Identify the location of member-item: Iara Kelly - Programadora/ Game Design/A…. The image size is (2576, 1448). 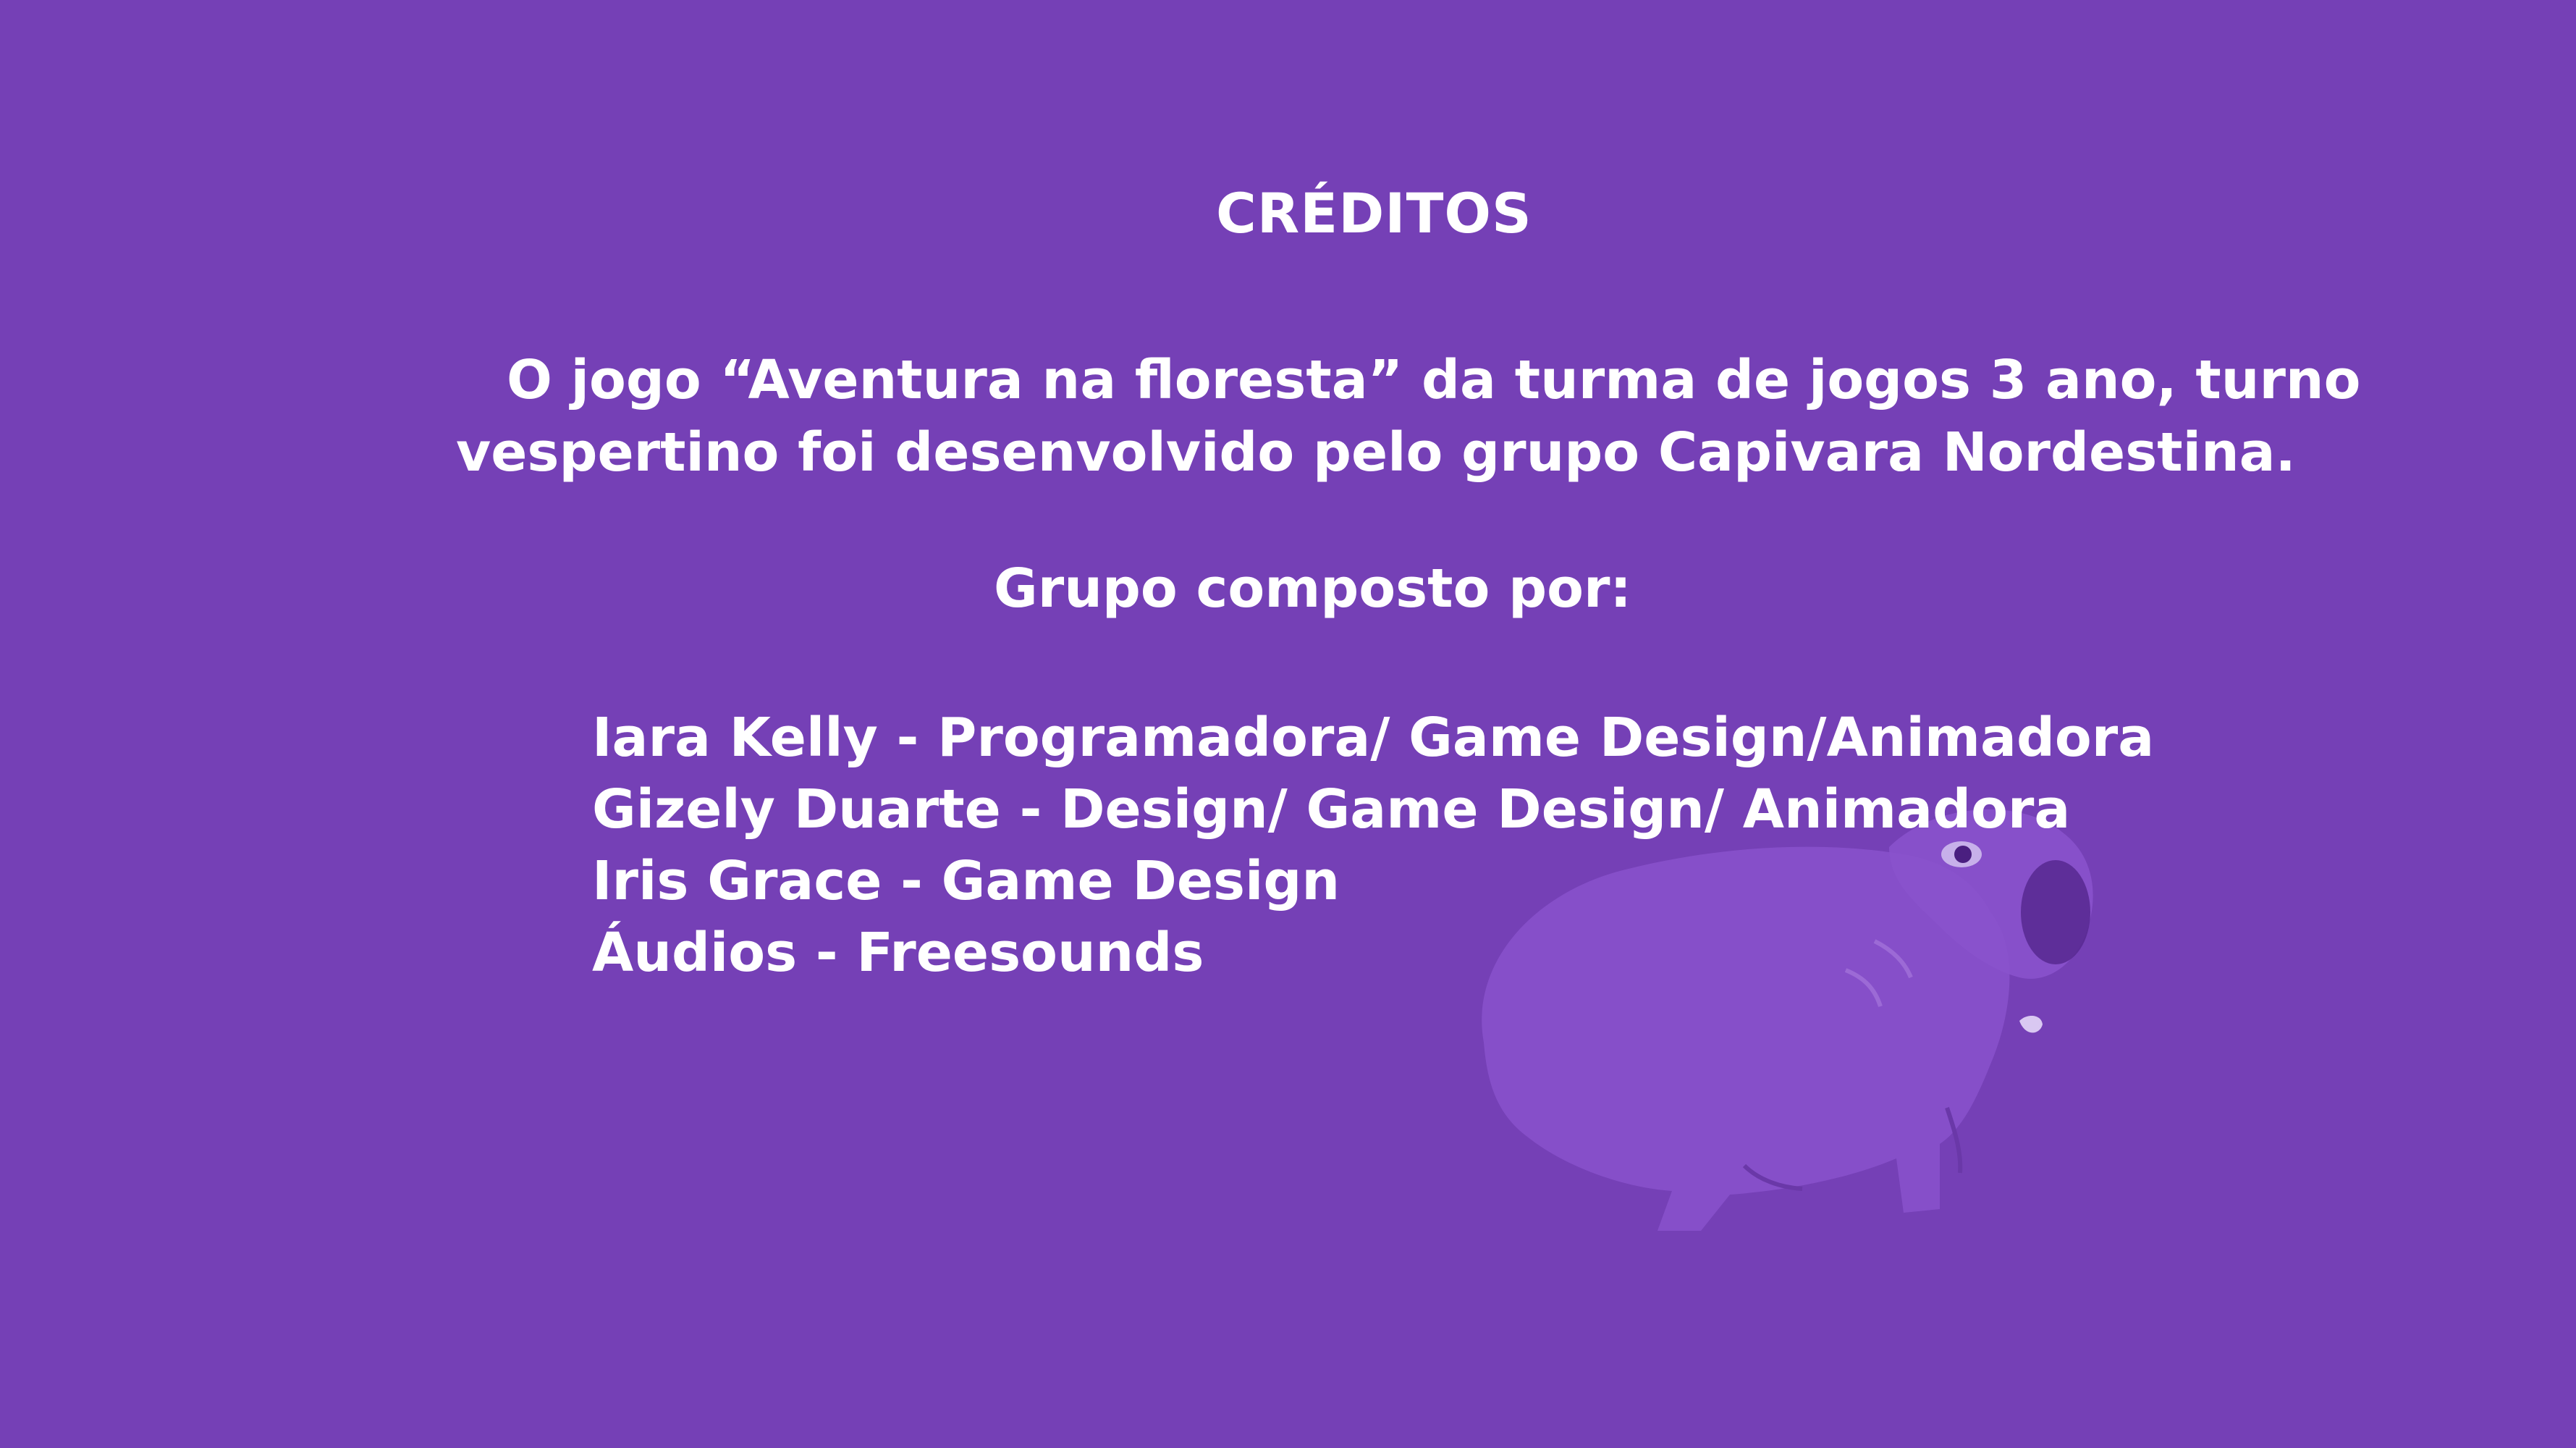
(1373, 738).